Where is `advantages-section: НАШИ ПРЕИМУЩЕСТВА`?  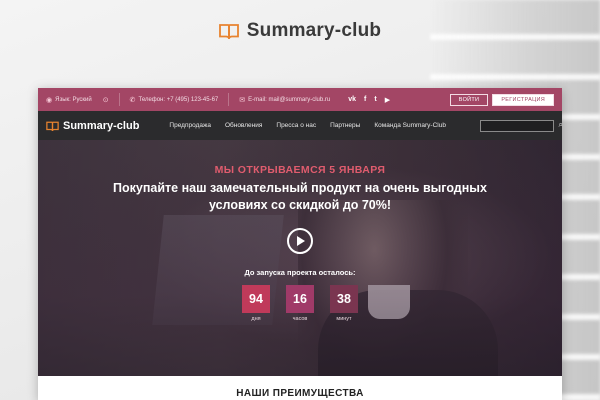 advantages-section: НАШИ ПРЕИМУЩЕСТВА is located at coordinates (300, 388).